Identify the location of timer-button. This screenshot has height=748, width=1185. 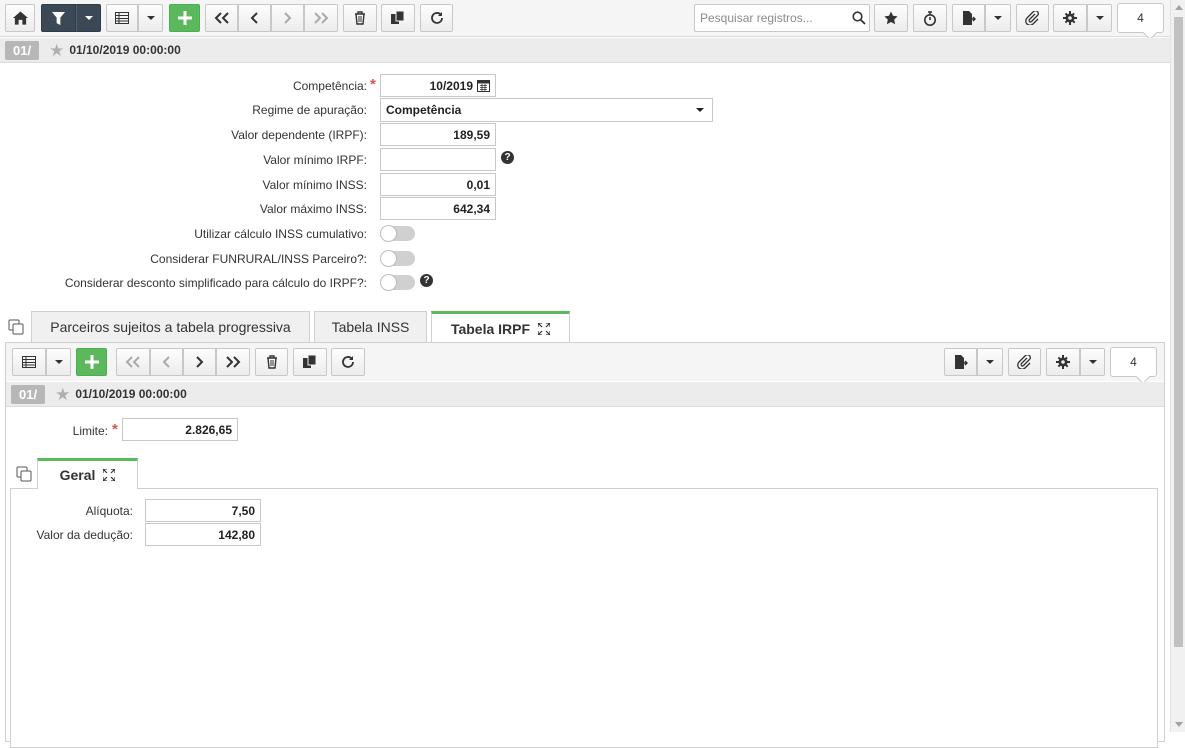
(930, 18).